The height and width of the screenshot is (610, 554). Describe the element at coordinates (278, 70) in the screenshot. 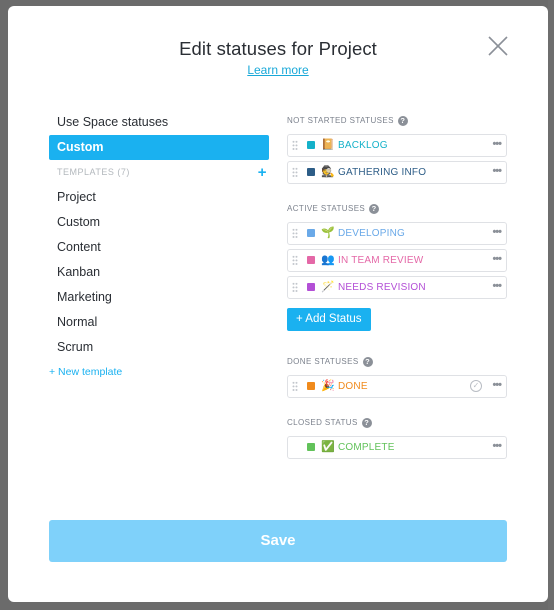

I see `learn-more-link: Learn more` at that location.